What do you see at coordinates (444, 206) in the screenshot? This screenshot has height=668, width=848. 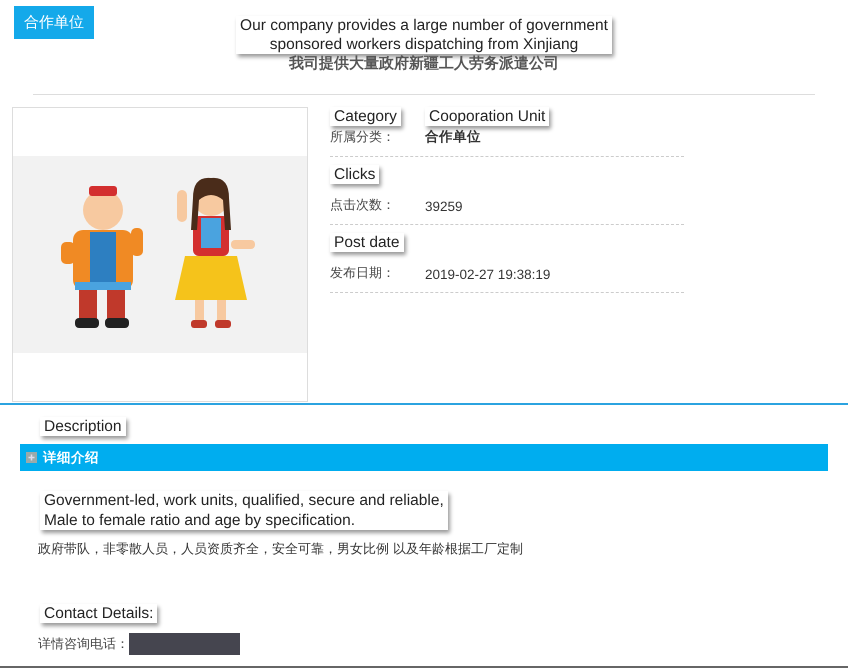 I see `field-value: 39259` at bounding box center [444, 206].